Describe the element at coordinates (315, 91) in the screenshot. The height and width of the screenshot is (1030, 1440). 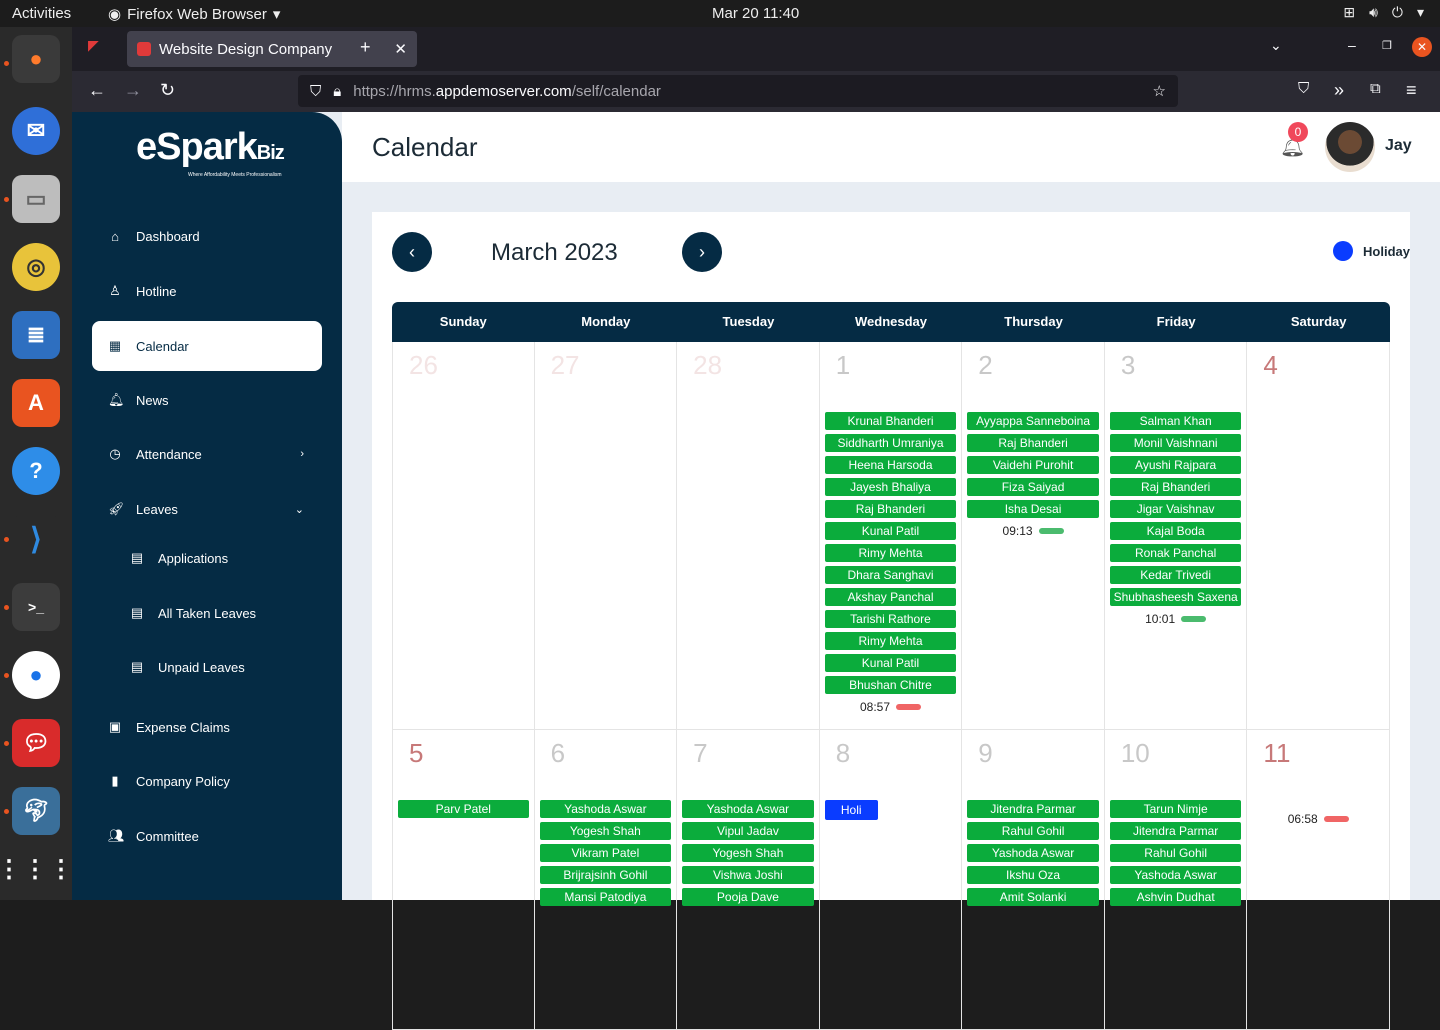
I see `shield-icon: ⛉` at that location.